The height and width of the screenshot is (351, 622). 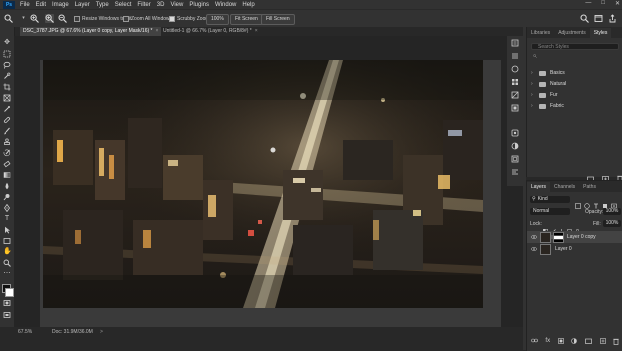 What do you see at coordinates (41, 5) in the screenshot?
I see `menu-edit: Edit` at bounding box center [41, 5].